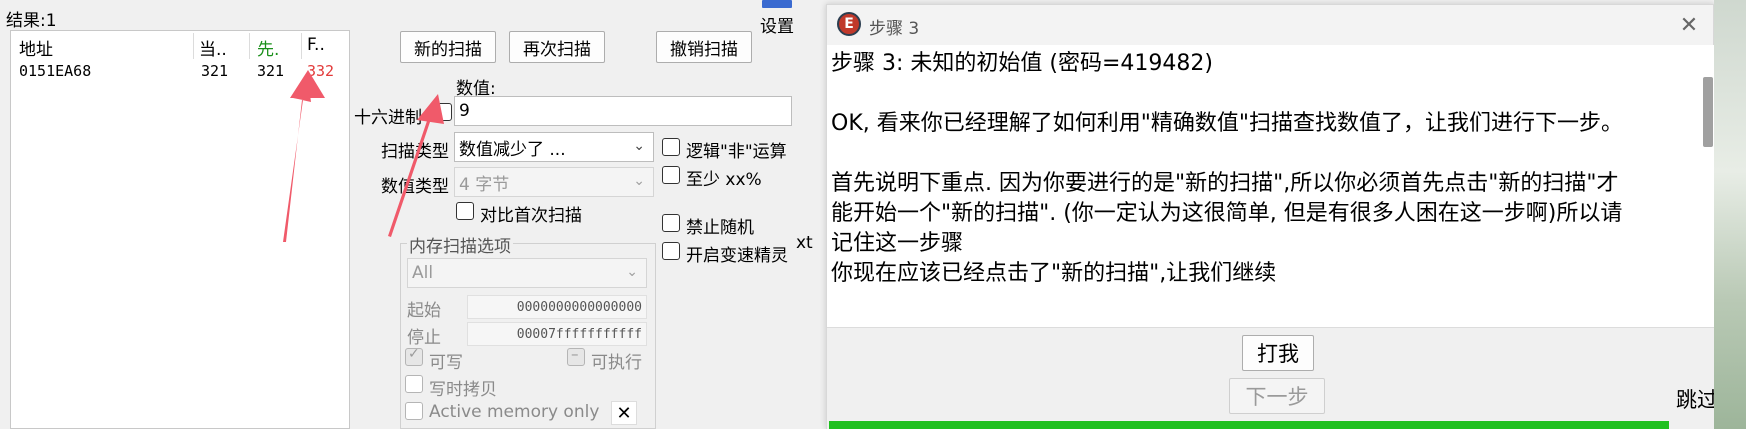  Describe the element at coordinates (720, 228) in the screenshot. I see `no-random-label: 禁止随机` at that location.